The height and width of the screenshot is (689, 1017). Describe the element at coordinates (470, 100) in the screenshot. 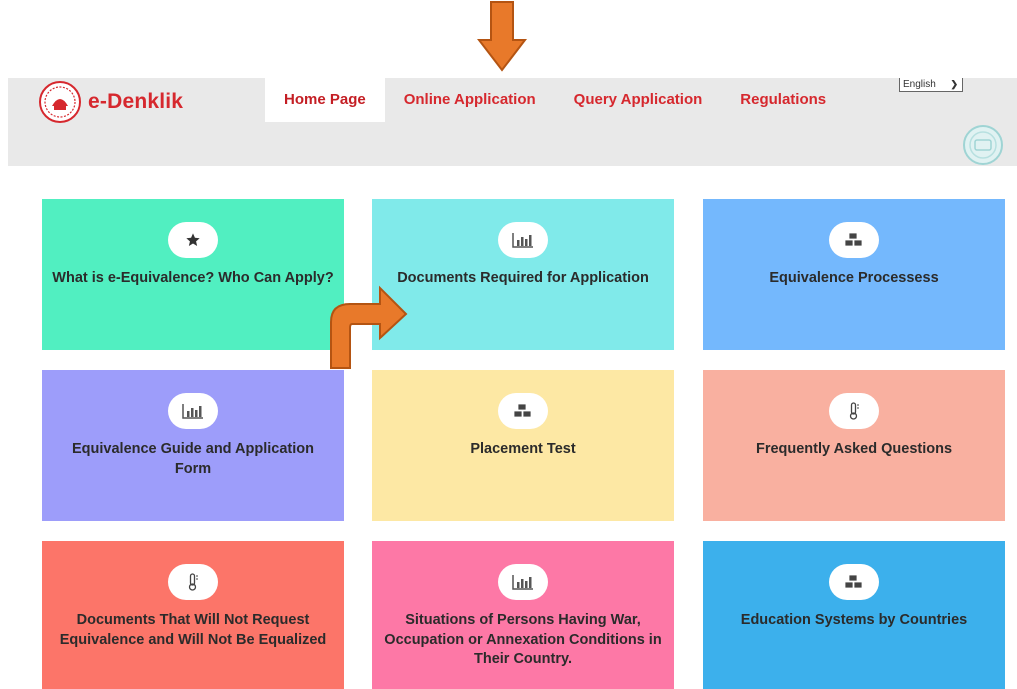

I see `nav-online-application: Online Application` at that location.